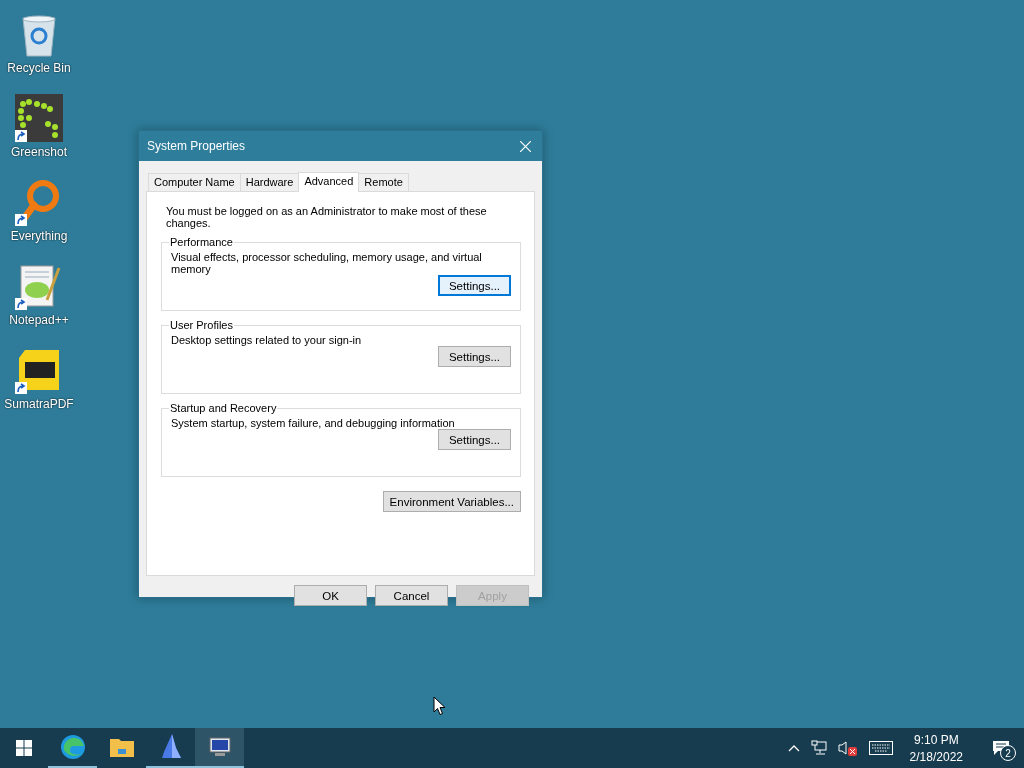 The width and height of the screenshot is (1024, 768). Describe the element at coordinates (327, 217) in the screenshot. I see `notice-text: You must be logged on as an Administrator to make most of these changes.` at that location.